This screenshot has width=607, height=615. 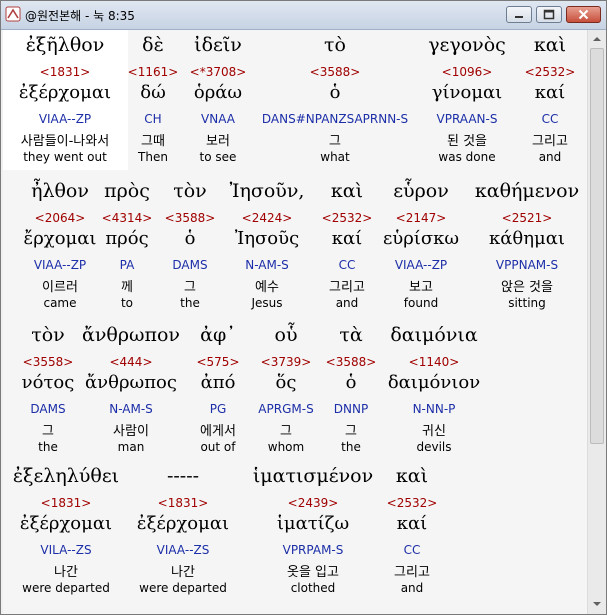 What do you see at coordinates (434, 382) in the screenshot?
I see `lexeme: δαιμόνιον` at bounding box center [434, 382].